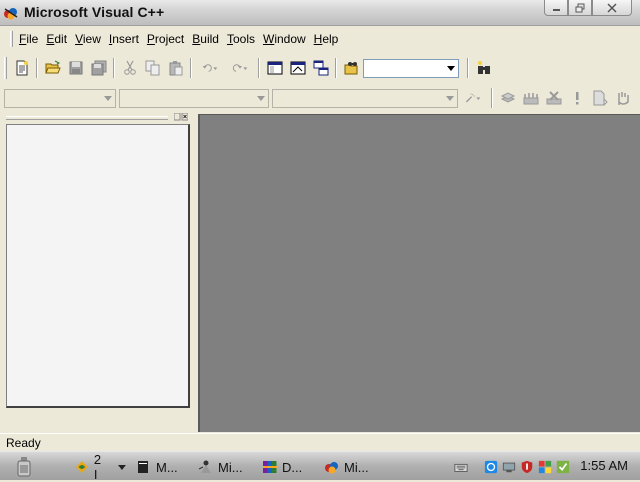 The height and width of the screenshot is (482, 640). I want to click on find-combo-dropdown, so click(450, 68).